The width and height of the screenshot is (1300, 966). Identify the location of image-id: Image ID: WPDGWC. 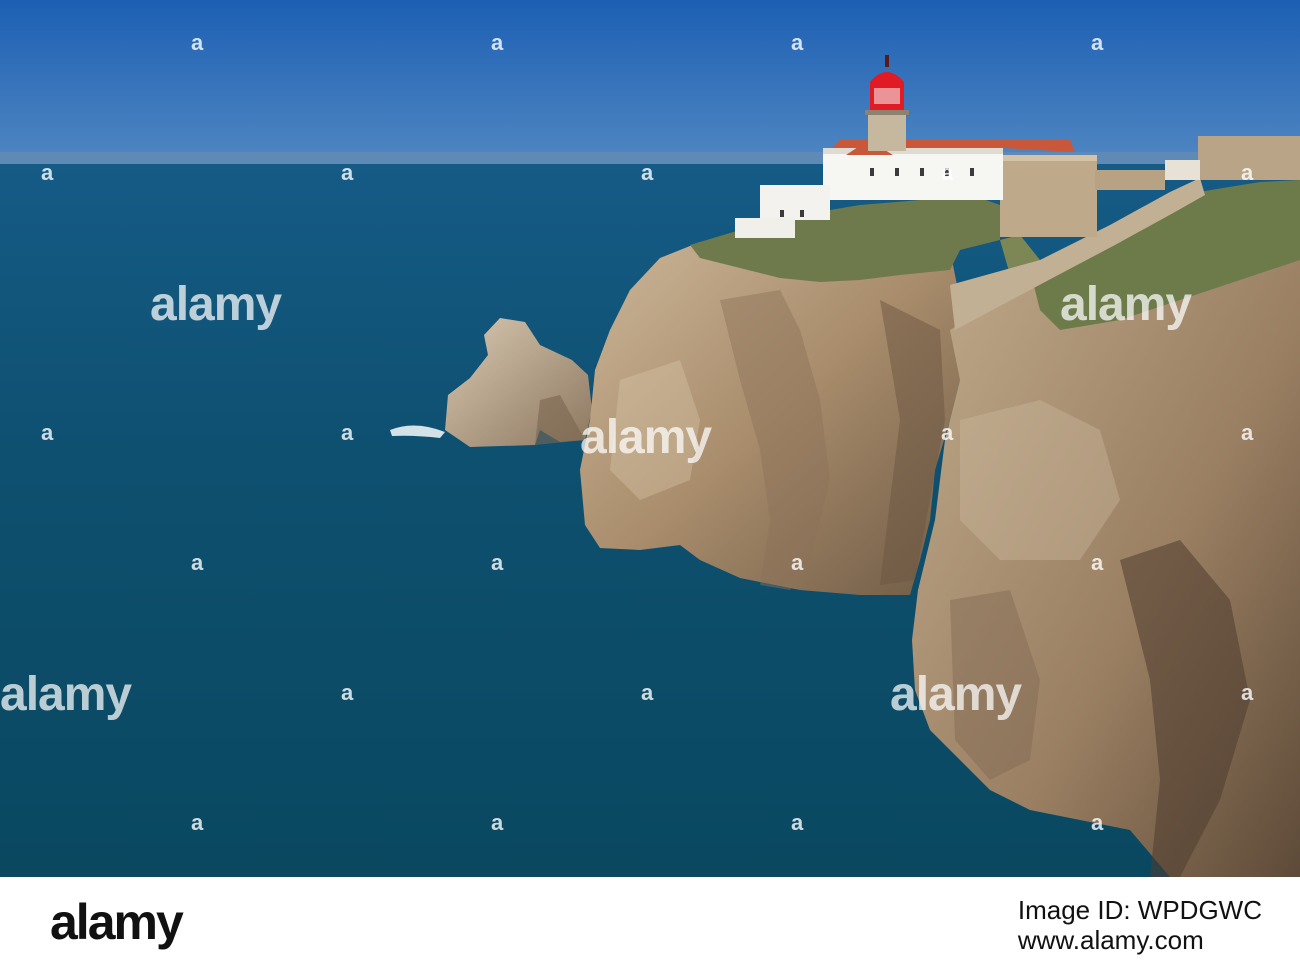
(1139, 910).